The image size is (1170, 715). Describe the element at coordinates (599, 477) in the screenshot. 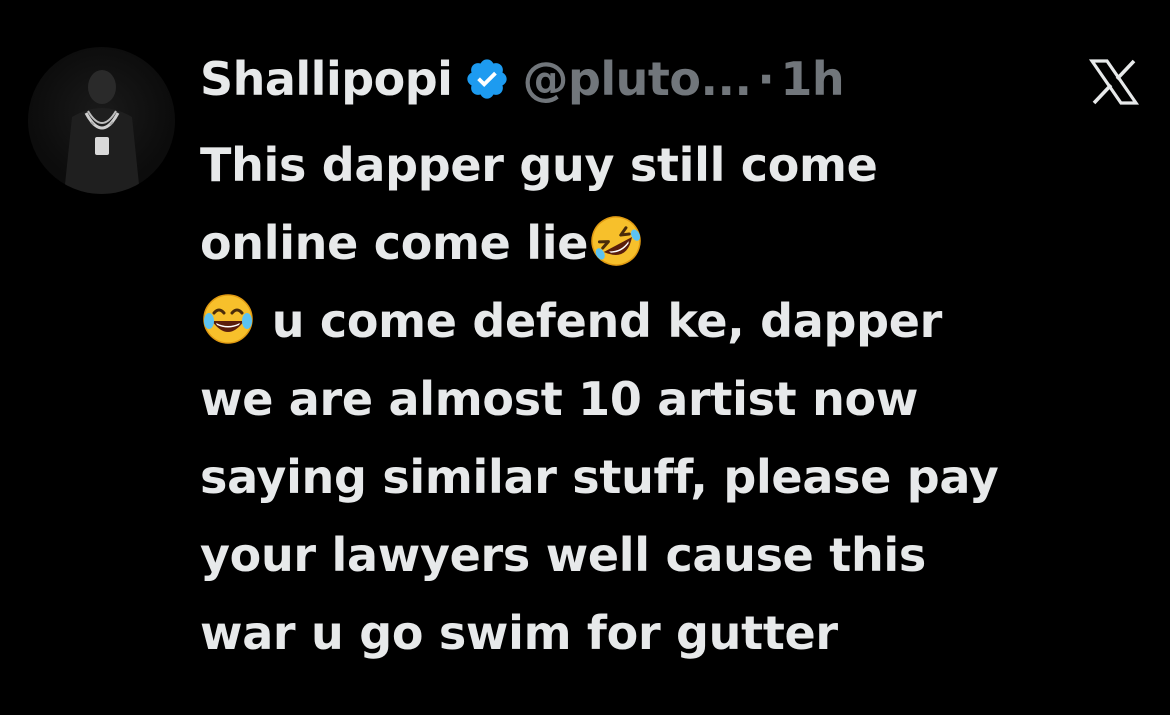

I see `tweet-line-5: saying similar stuff, please pay` at that location.